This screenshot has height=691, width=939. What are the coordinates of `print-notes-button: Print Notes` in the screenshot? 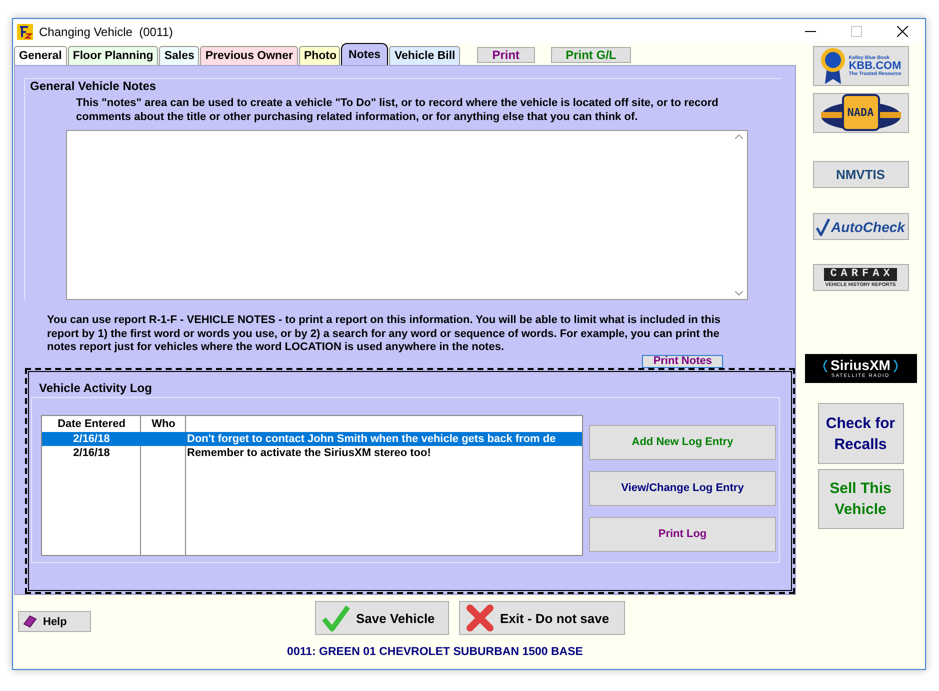 It's located at (682, 361).